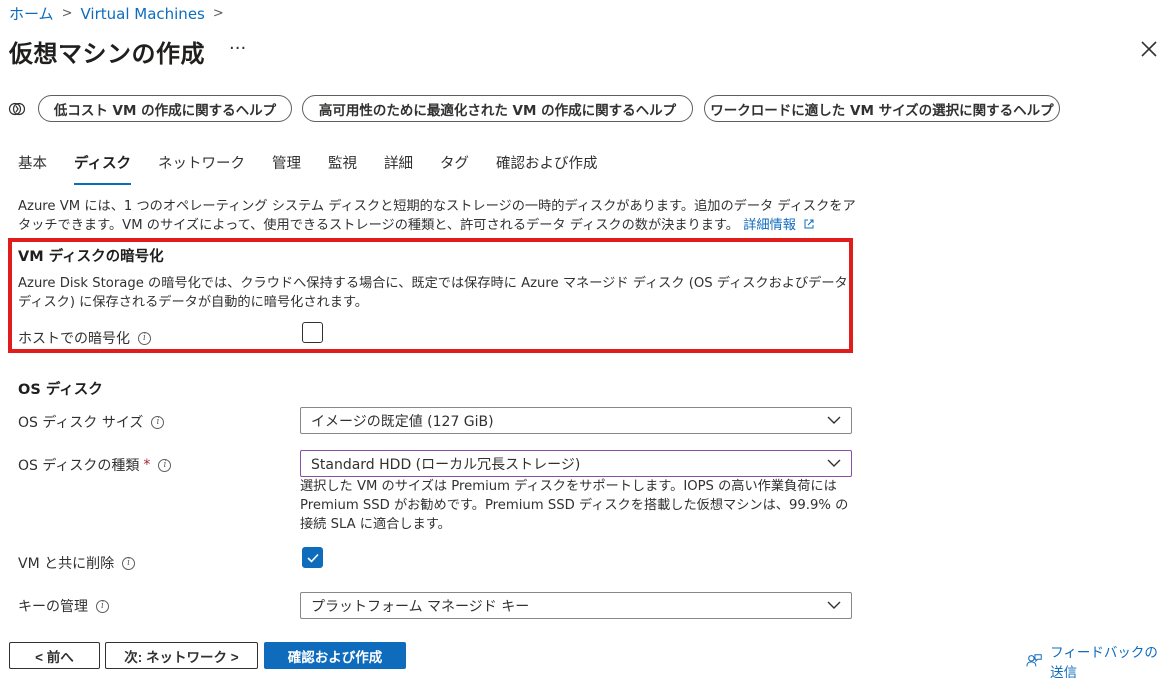 The height and width of the screenshot is (678, 1171). Describe the element at coordinates (79, 466) in the screenshot. I see `os-disk-type-label: OS ディスクの種類` at that location.